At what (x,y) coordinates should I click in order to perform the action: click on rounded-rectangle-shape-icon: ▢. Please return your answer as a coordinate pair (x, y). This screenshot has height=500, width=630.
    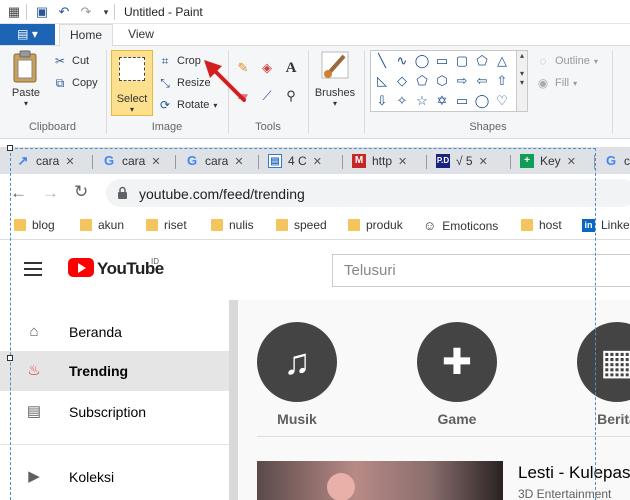
    Looking at the image, I should click on (462, 61).